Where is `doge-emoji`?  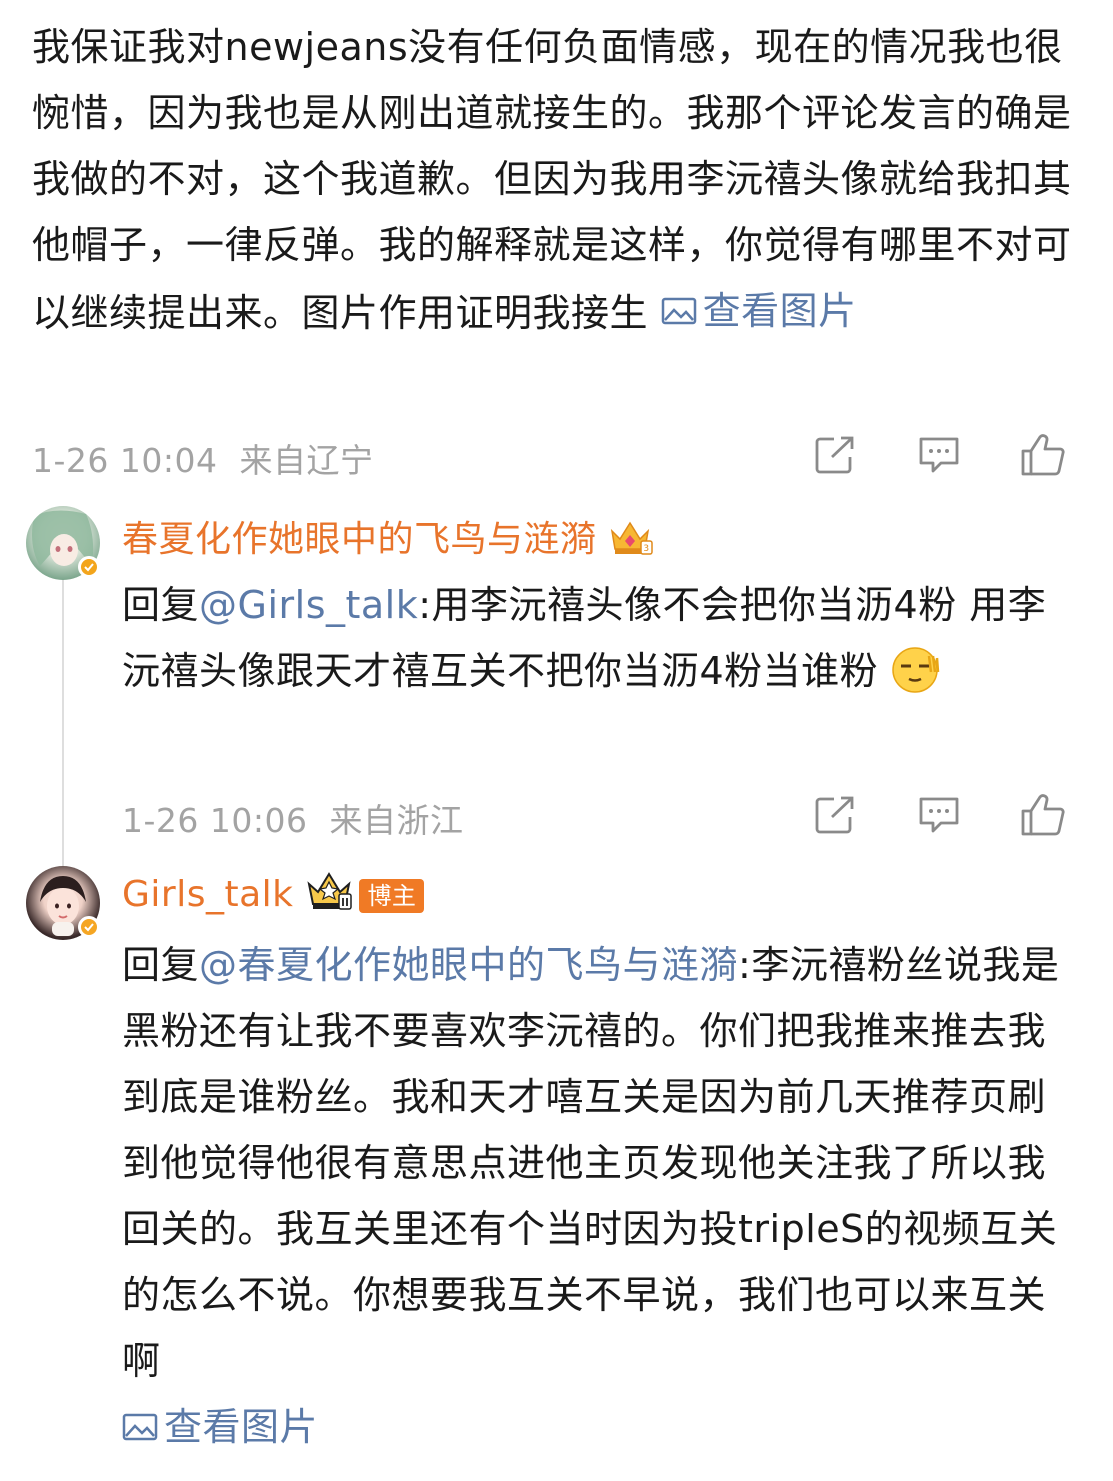 doge-emoji is located at coordinates (916, 670).